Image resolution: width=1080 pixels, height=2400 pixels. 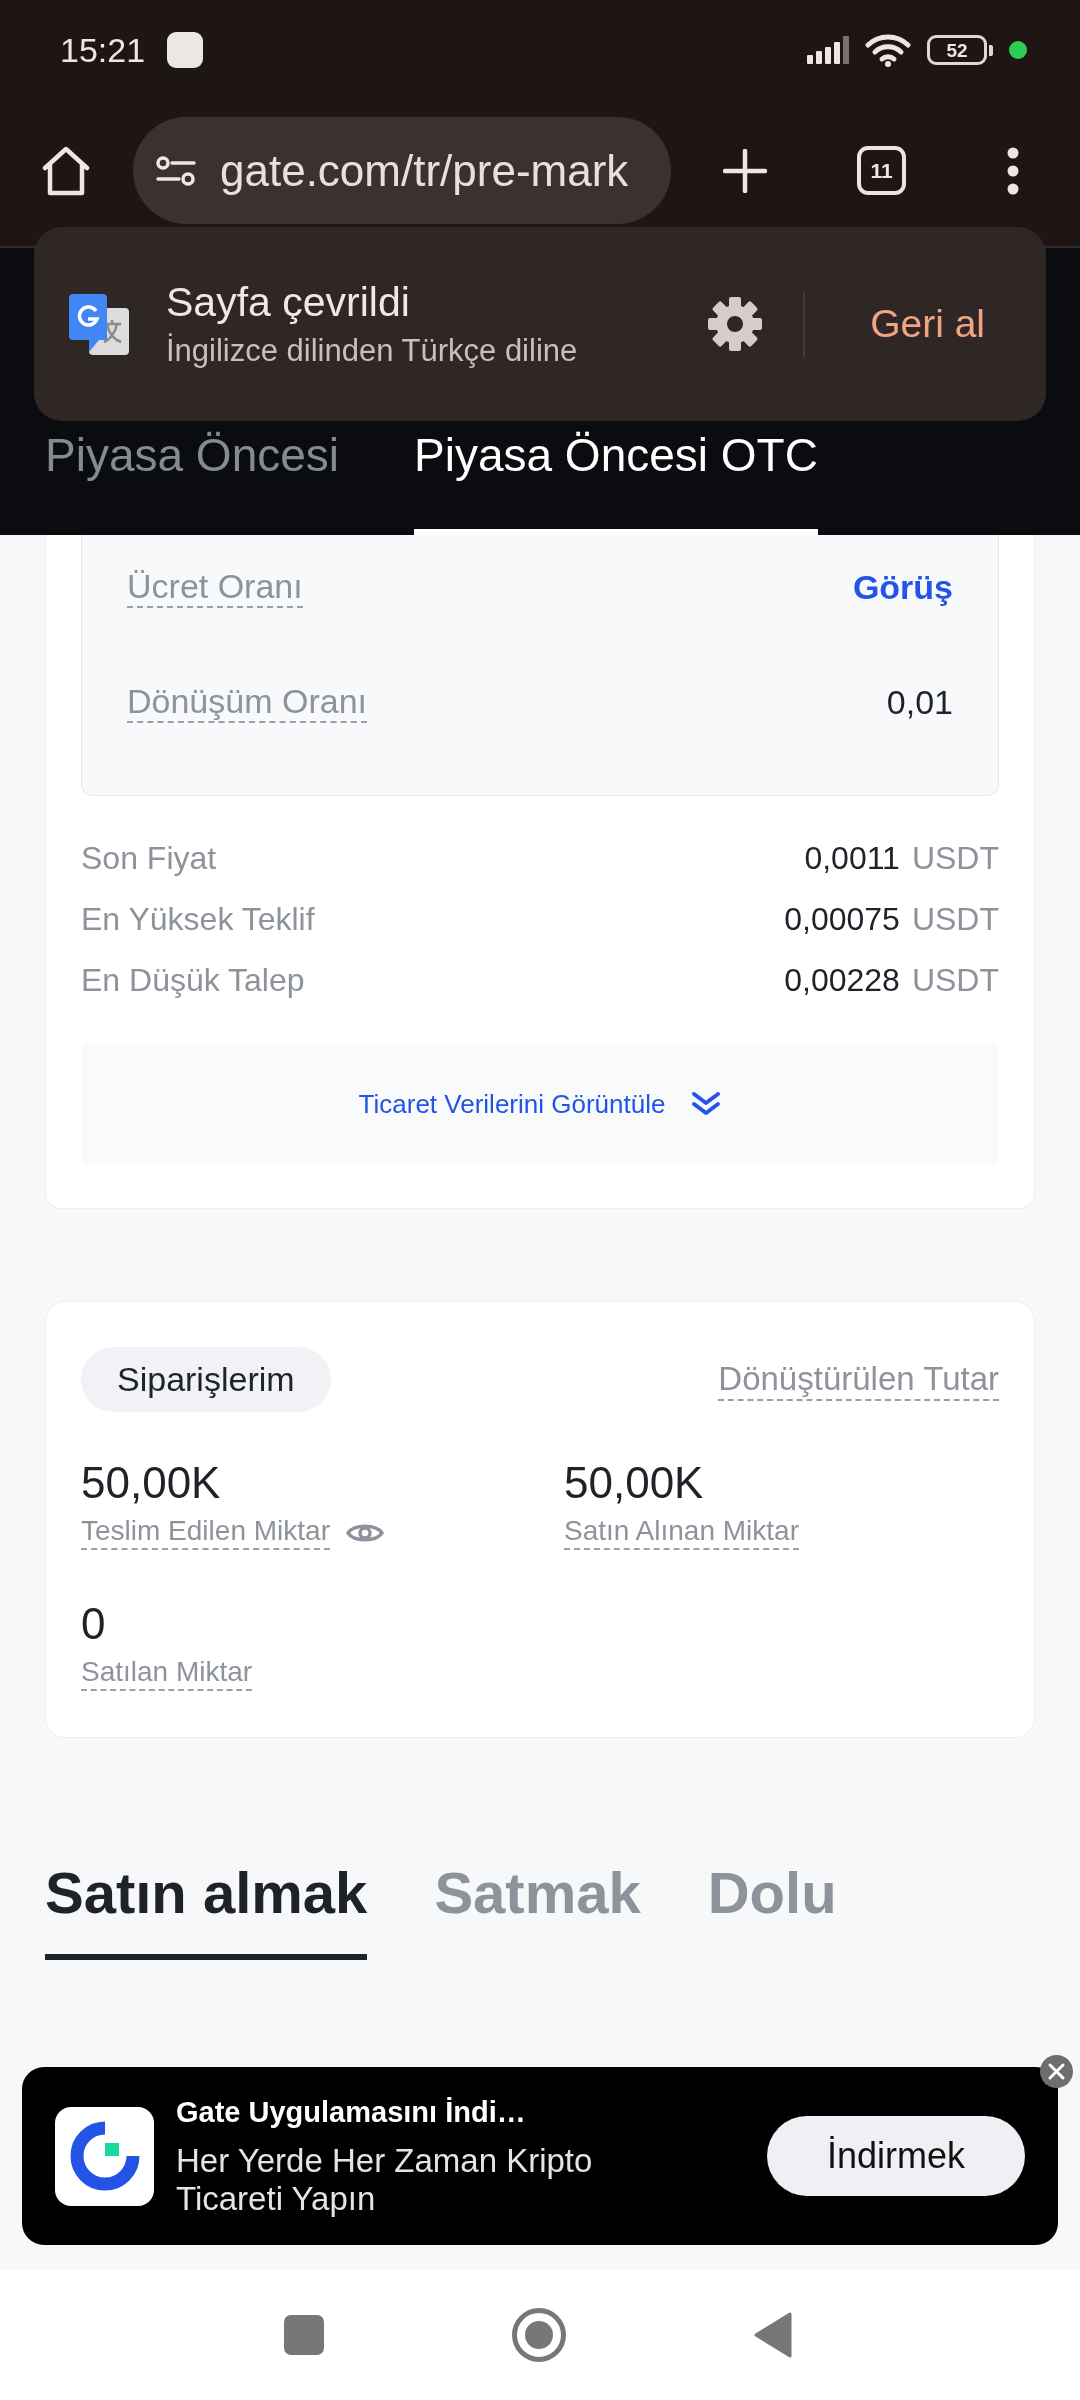 What do you see at coordinates (385, 2180) in the screenshot?
I see `banner-subtitle: Her Yerde Her Zaman Kripto Ticareti Yapın` at bounding box center [385, 2180].